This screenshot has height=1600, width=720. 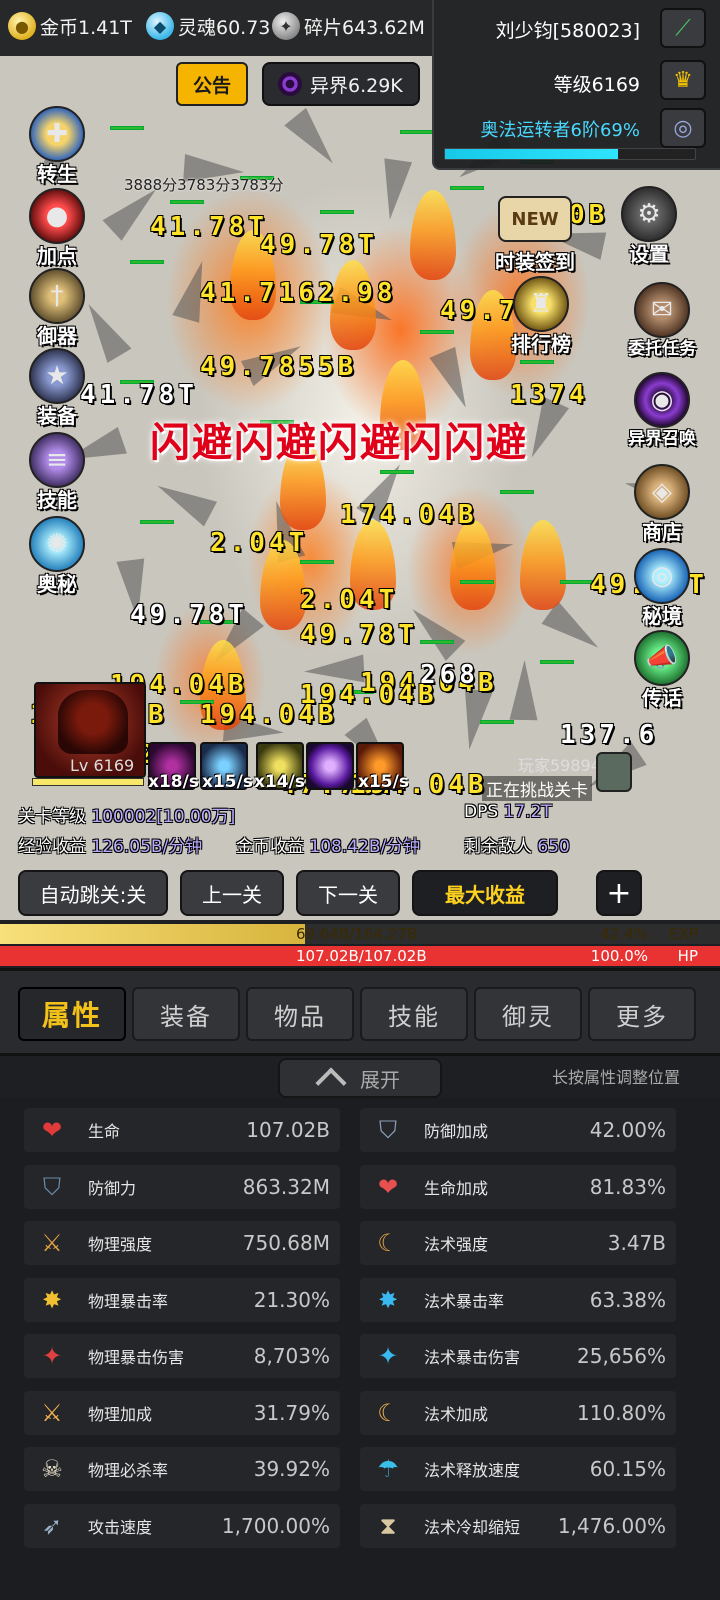 I want to click on equipment-star-icon: ★, so click(x=57, y=376).